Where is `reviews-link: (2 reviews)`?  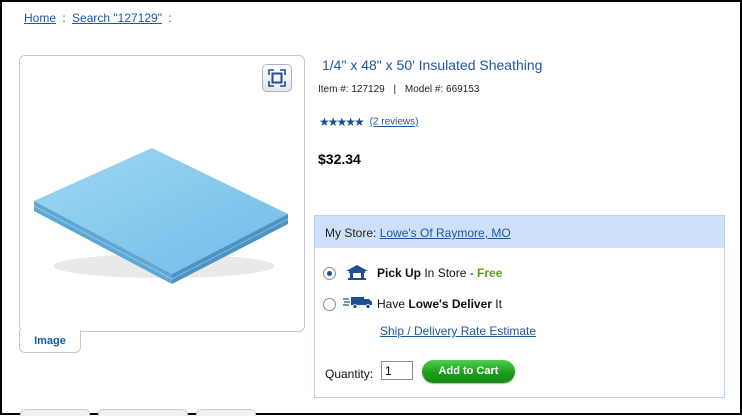
reviews-link: (2 reviews) is located at coordinates (394, 122).